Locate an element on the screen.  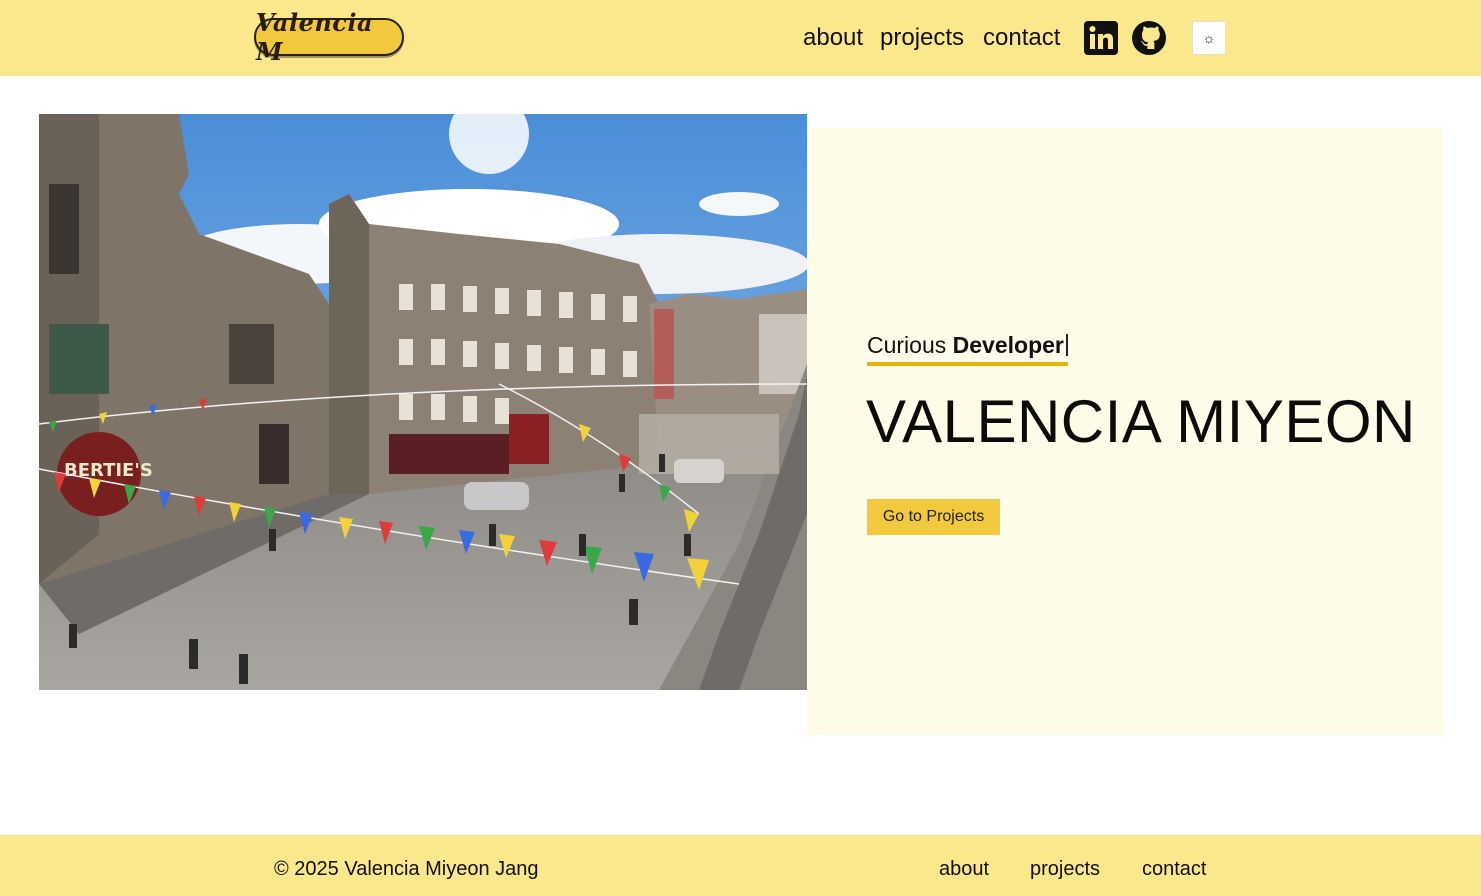
linkedin-icon is located at coordinates (1101, 38).